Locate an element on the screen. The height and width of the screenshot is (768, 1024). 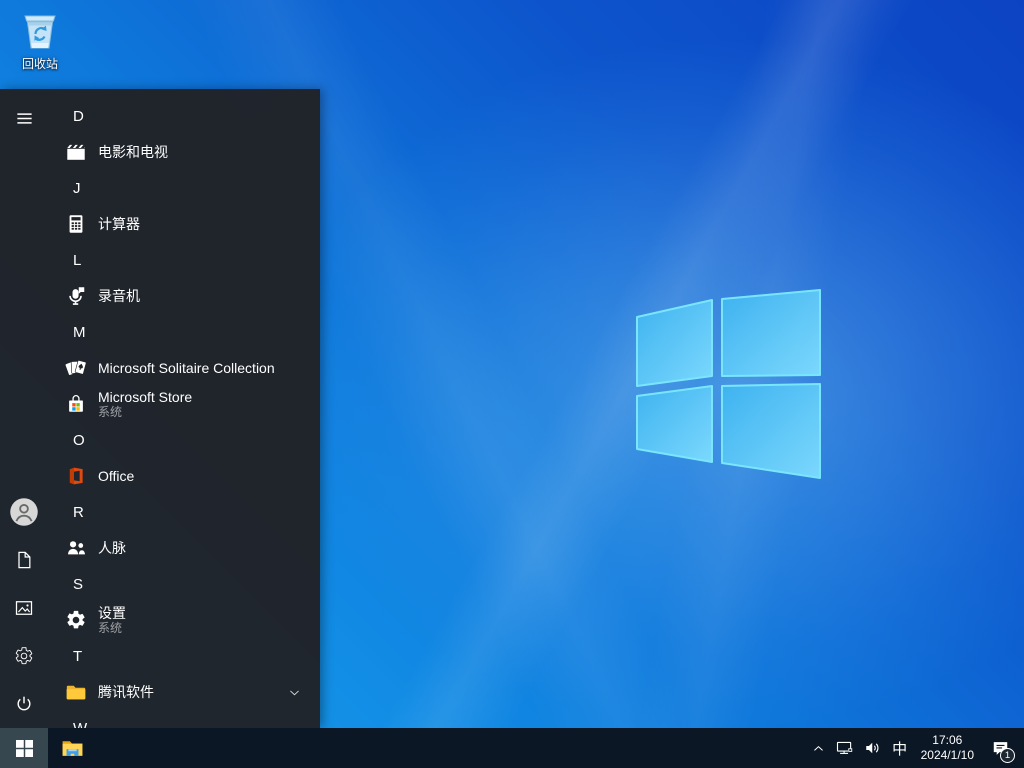
app-list-section-J: J is located at coordinates (184, 188).